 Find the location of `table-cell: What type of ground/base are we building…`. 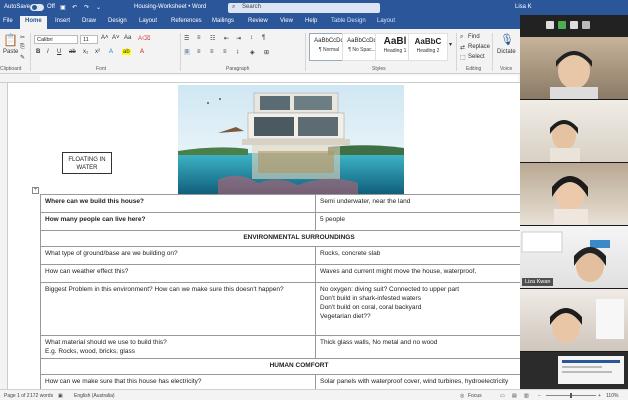

table-cell: What type of ground/base are we building… is located at coordinates (178, 255).